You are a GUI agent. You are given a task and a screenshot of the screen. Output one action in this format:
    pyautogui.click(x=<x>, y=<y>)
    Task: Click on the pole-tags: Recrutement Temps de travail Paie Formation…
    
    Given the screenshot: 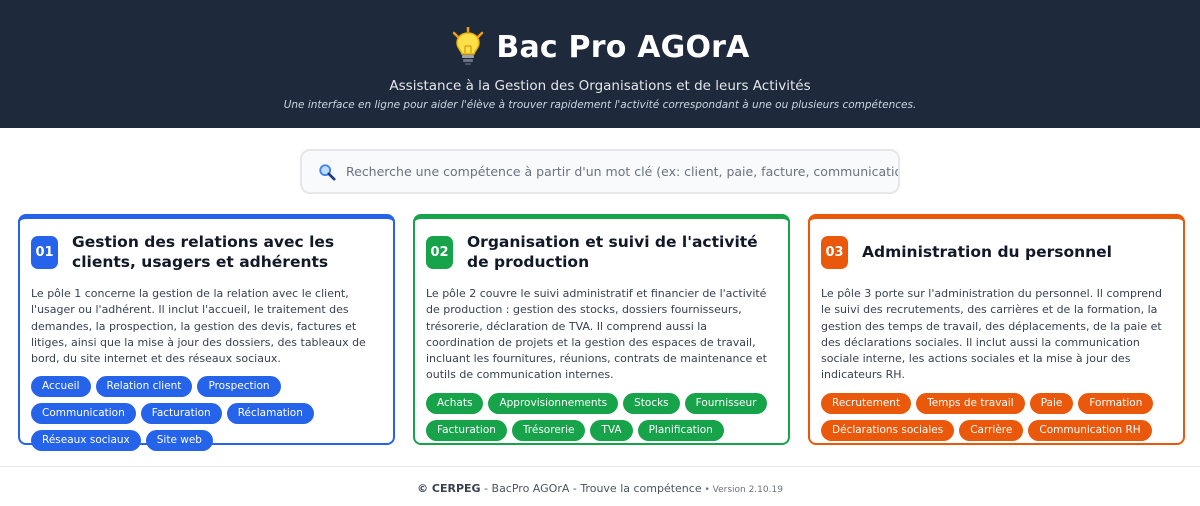 What is the action you would take?
    pyautogui.click(x=997, y=416)
    